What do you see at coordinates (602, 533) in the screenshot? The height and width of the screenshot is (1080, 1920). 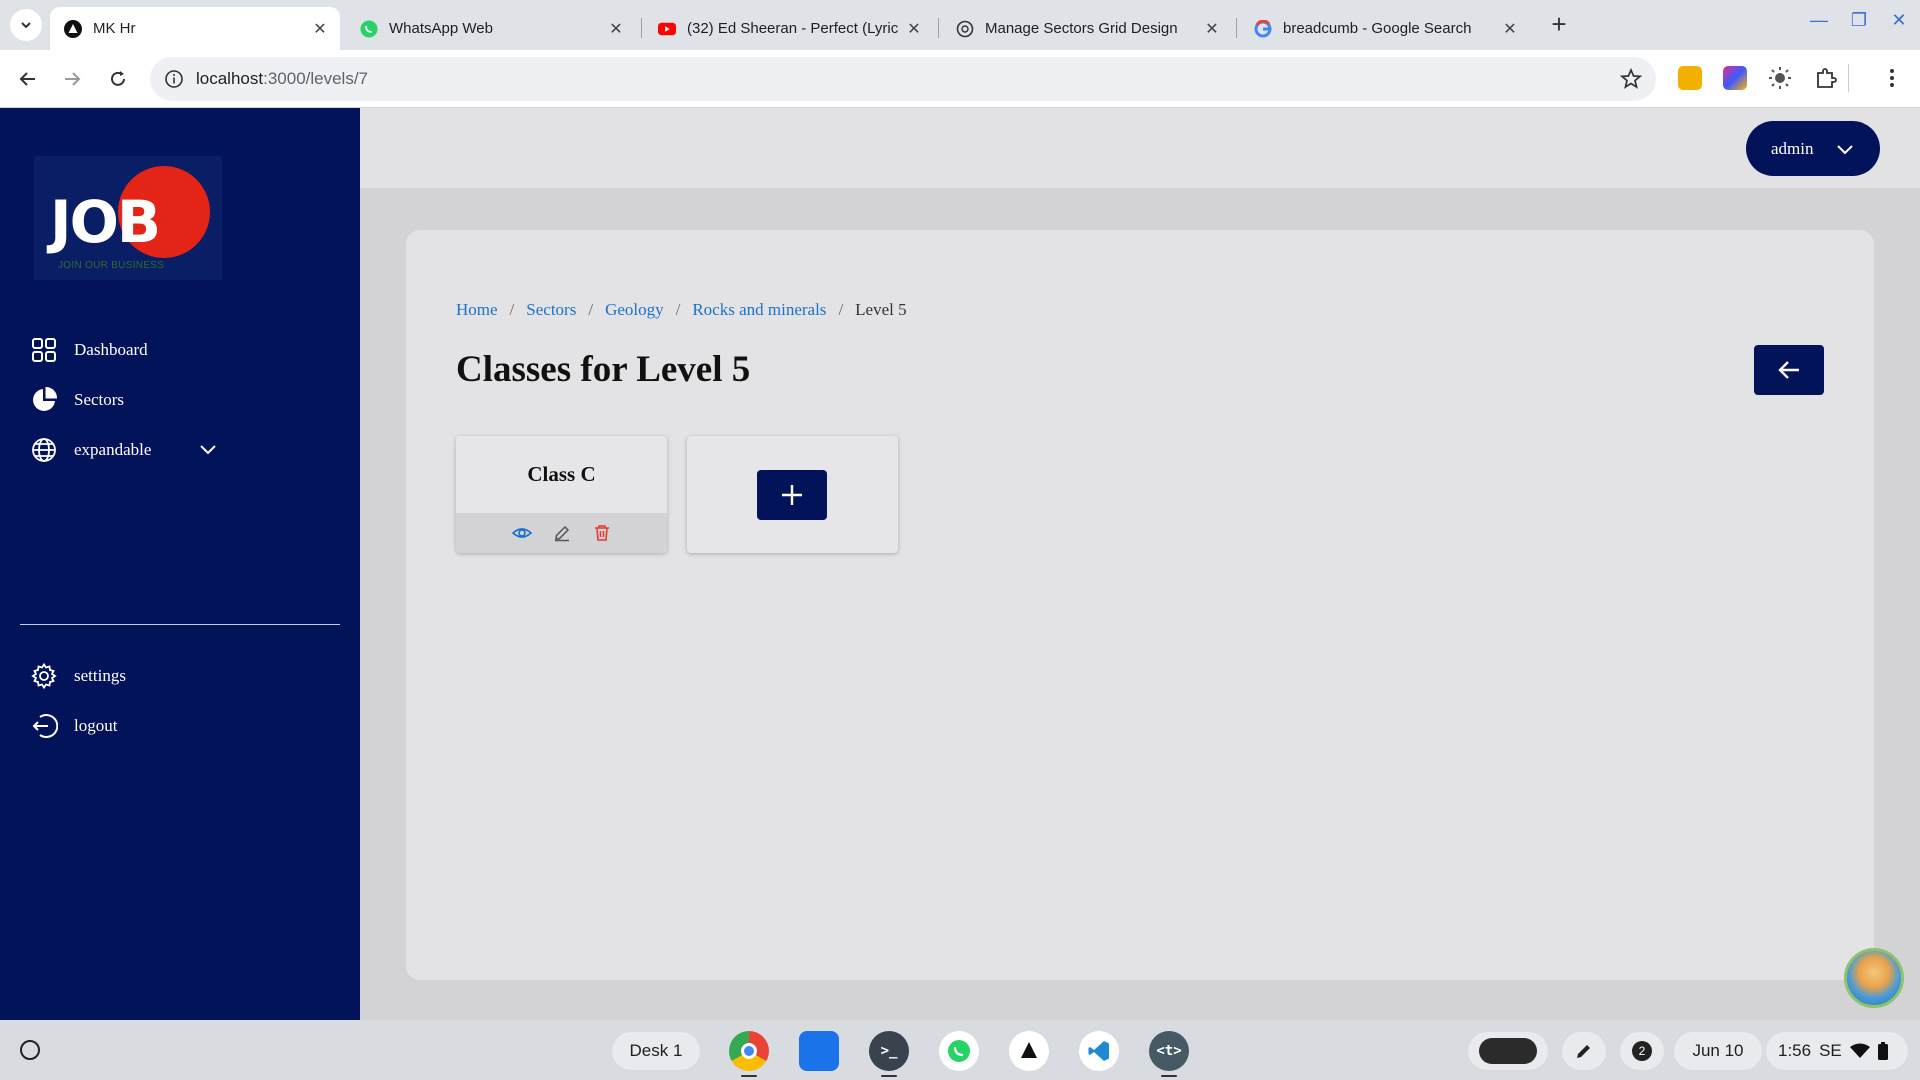 I see `delete-trash-icon` at bounding box center [602, 533].